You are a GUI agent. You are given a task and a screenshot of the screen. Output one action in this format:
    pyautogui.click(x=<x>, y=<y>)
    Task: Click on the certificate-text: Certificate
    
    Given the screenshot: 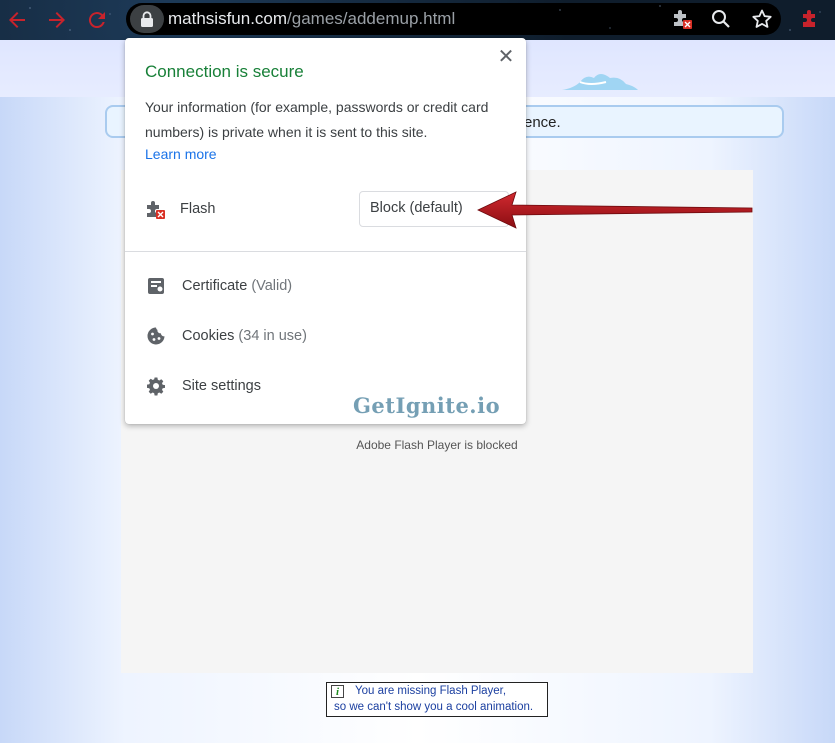 What is the action you would take?
    pyautogui.click(x=215, y=286)
    